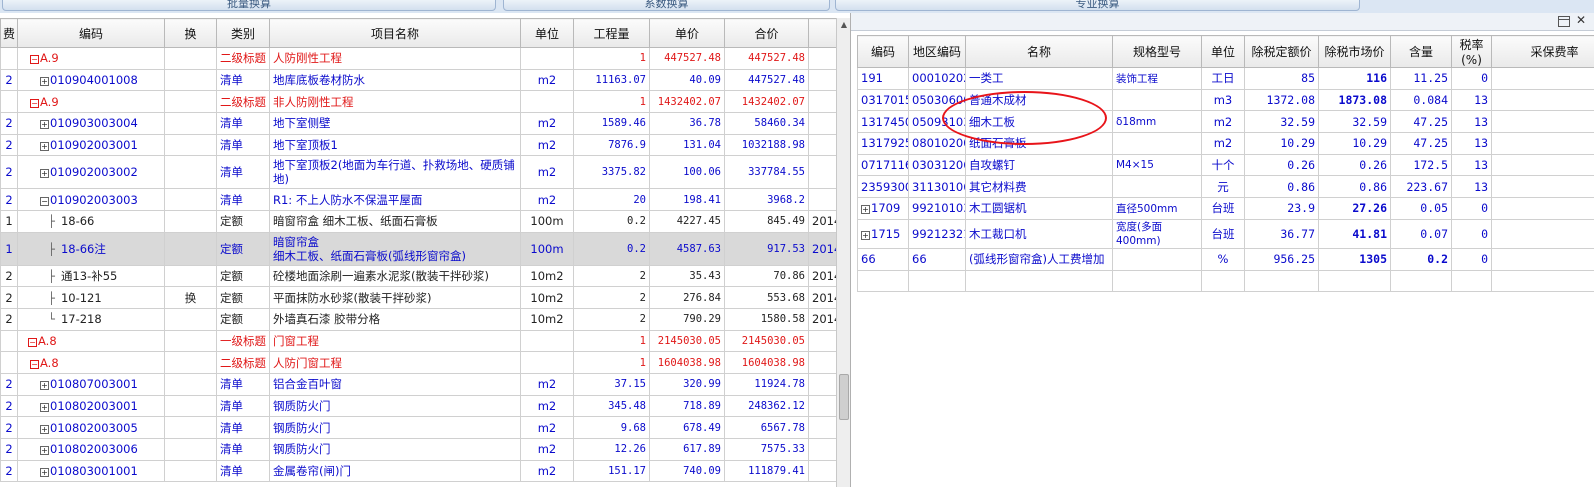 The height and width of the screenshot is (487, 1594). What do you see at coordinates (611, 123) in the screenshot?
I see `quantity-cell: 1589.46` at bounding box center [611, 123].